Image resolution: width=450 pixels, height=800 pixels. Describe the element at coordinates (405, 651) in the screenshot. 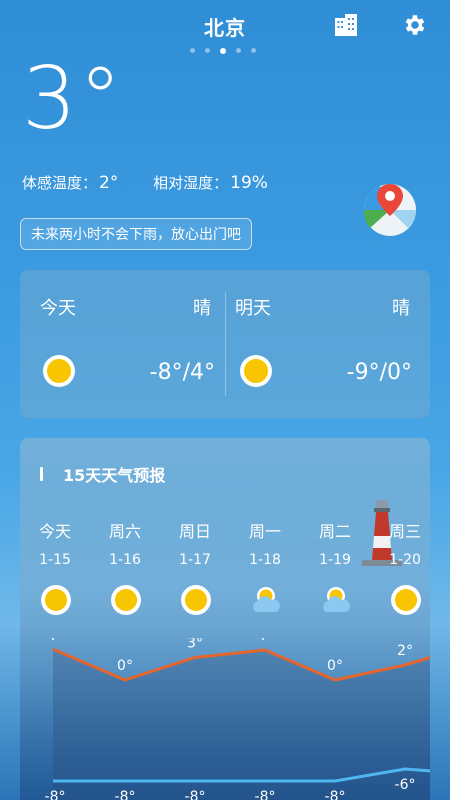

I see `high-temp-label: 2°` at that location.